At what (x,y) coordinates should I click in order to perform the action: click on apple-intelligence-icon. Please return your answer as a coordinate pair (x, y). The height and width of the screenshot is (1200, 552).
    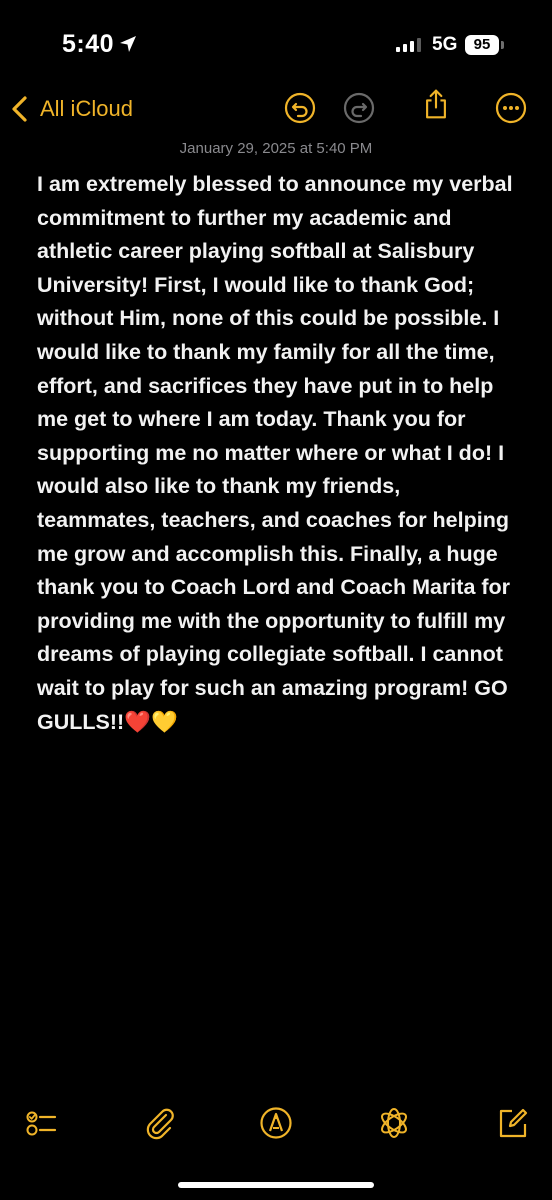
    Looking at the image, I should click on (394, 1123).